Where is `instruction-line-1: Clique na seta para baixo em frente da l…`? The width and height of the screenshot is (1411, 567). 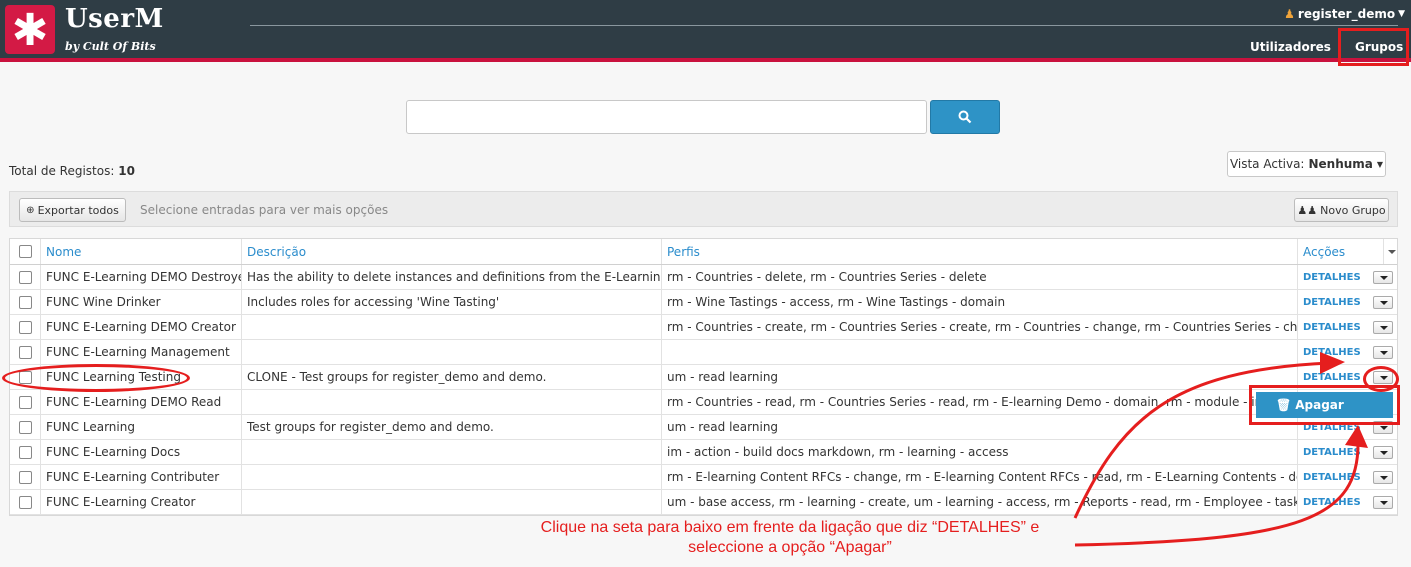 instruction-line-1: Clique na seta para baixo em frente da l… is located at coordinates (790, 527).